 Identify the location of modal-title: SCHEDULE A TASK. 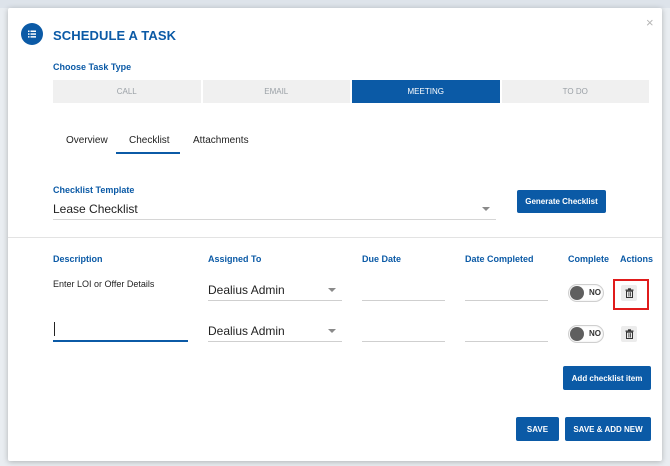
(115, 35).